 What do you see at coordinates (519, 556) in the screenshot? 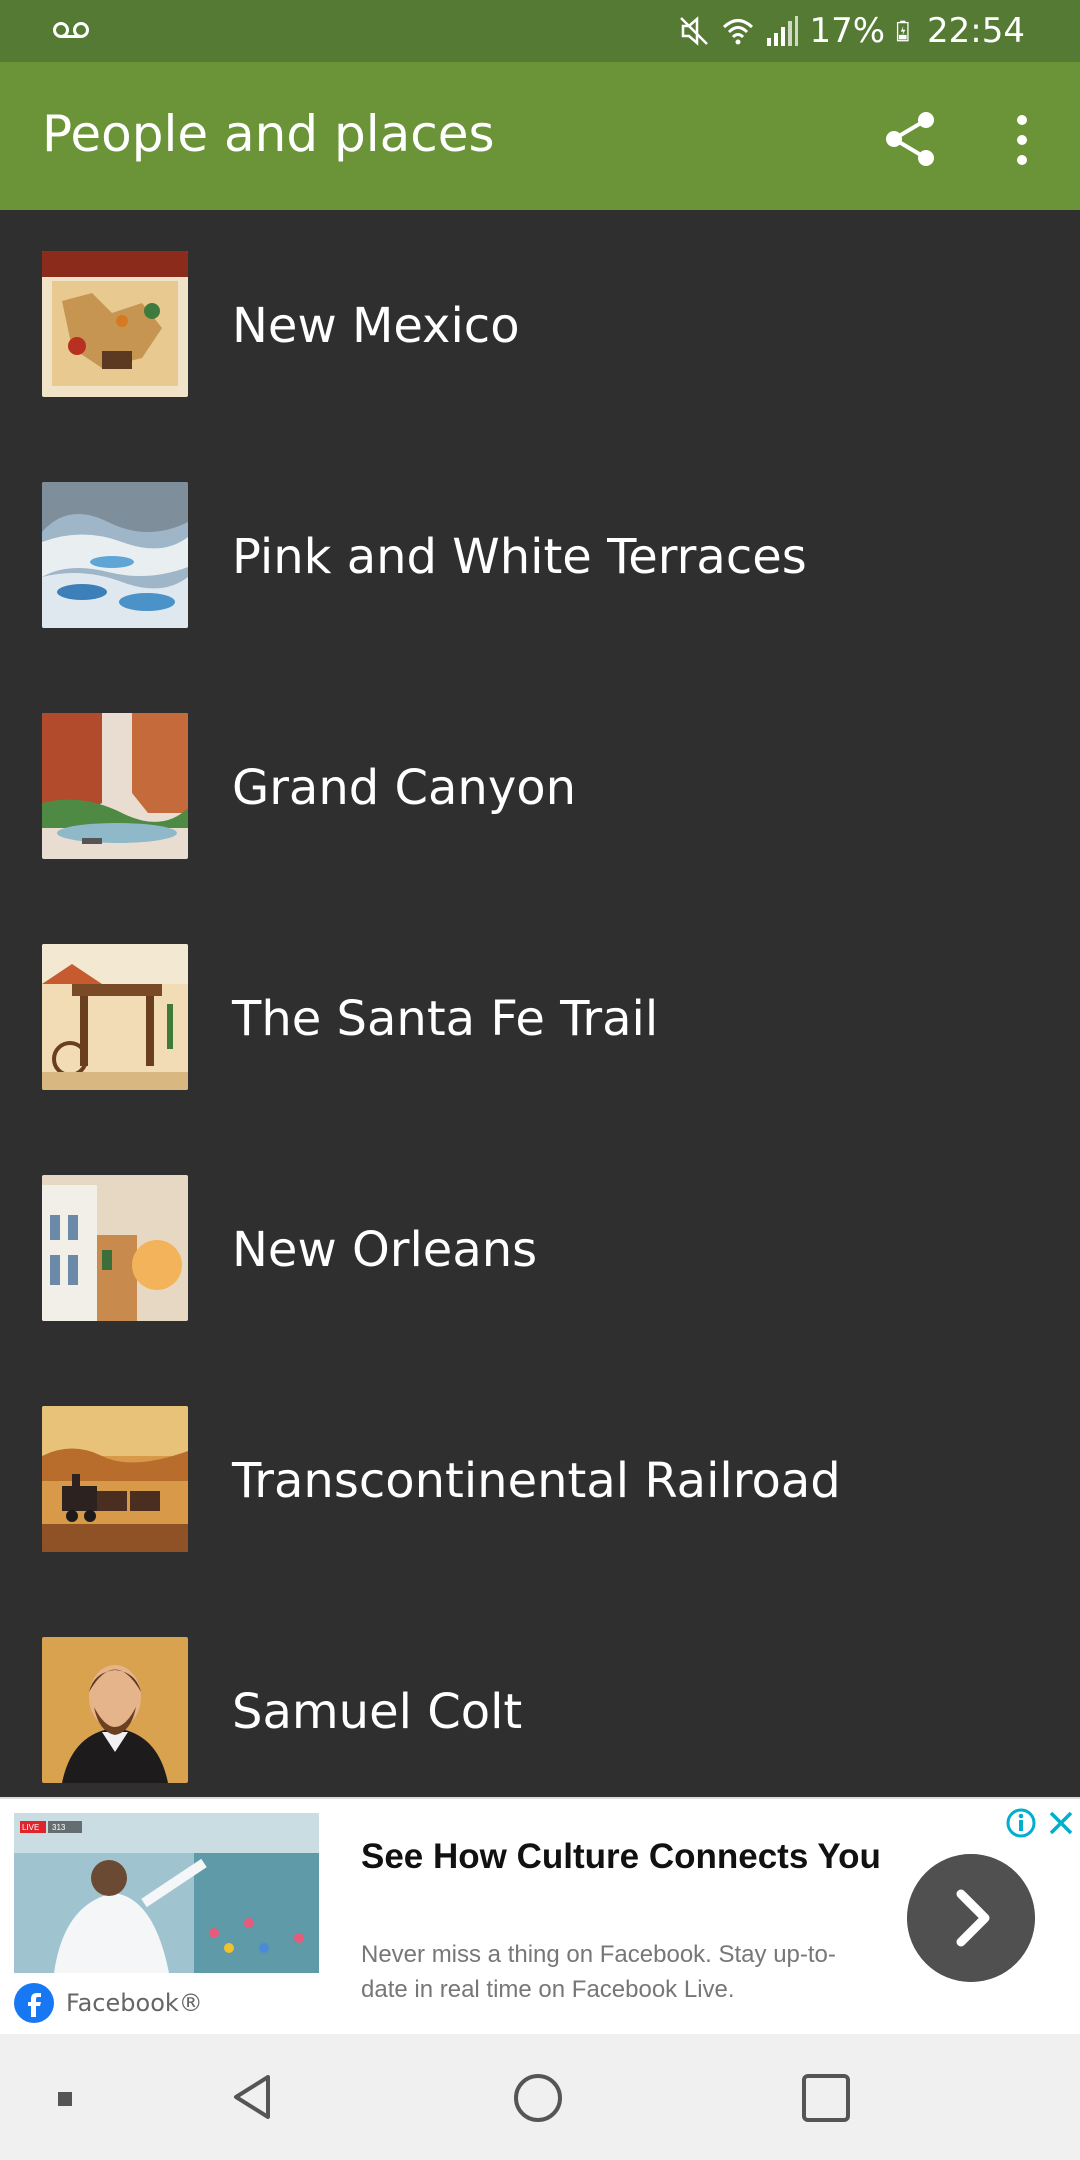
I see `list-item-label: Pink and White Terraces` at bounding box center [519, 556].